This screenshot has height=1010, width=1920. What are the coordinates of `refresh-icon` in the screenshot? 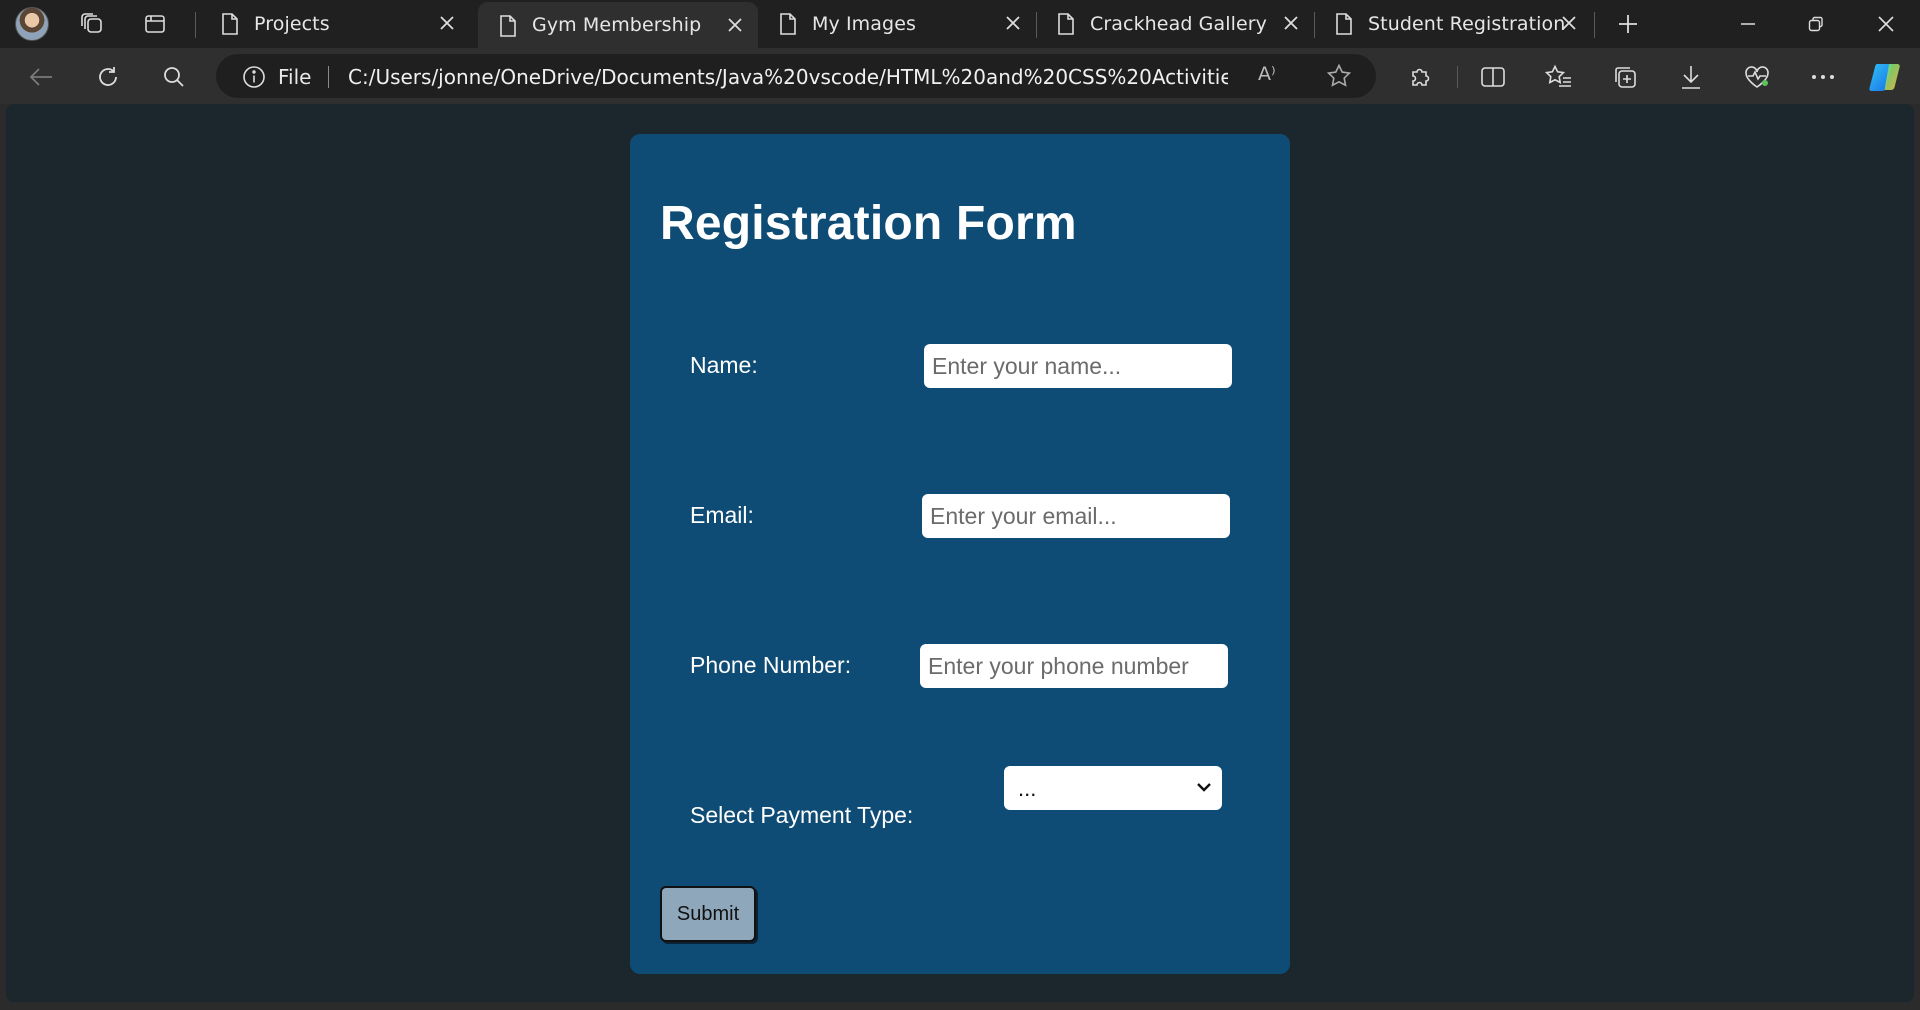 It's located at (108, 76).